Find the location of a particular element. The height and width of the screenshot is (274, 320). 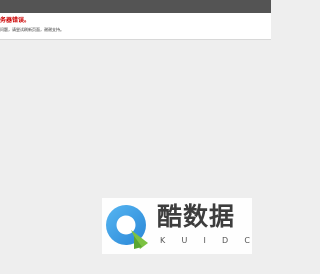

error-panel: 务器错误。 问题，请尝试刷新页面，谢谢支持。 is located at coordinates (135, 26).